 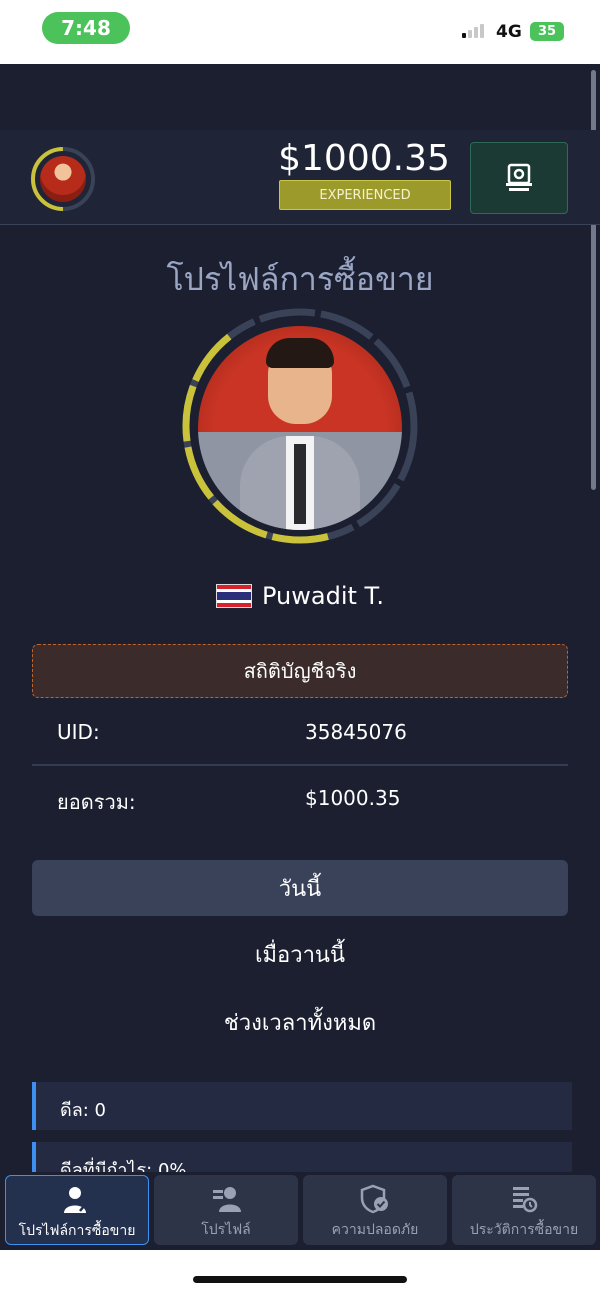 I want to click on uid-label: UID:, so click(x=78, y=732).